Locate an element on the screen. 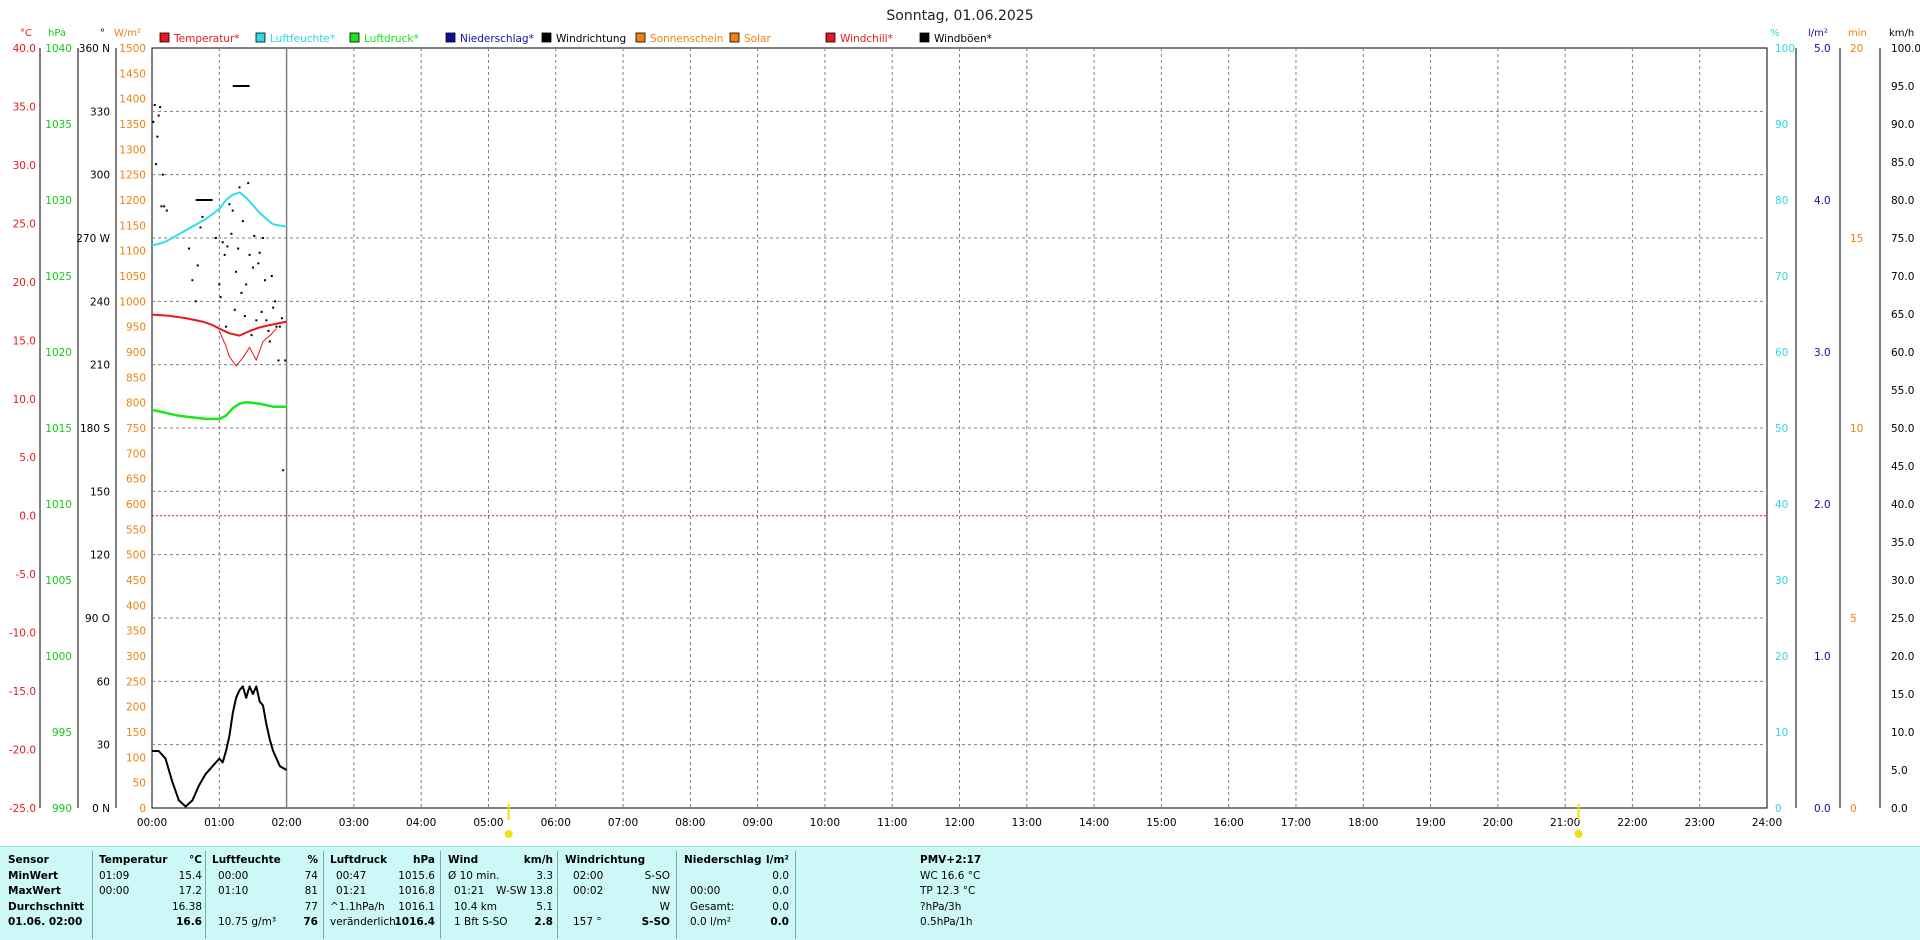 This screenshot has width=1920, height=940. direction-tick-label: 60 is located at coordinates (103, 682).